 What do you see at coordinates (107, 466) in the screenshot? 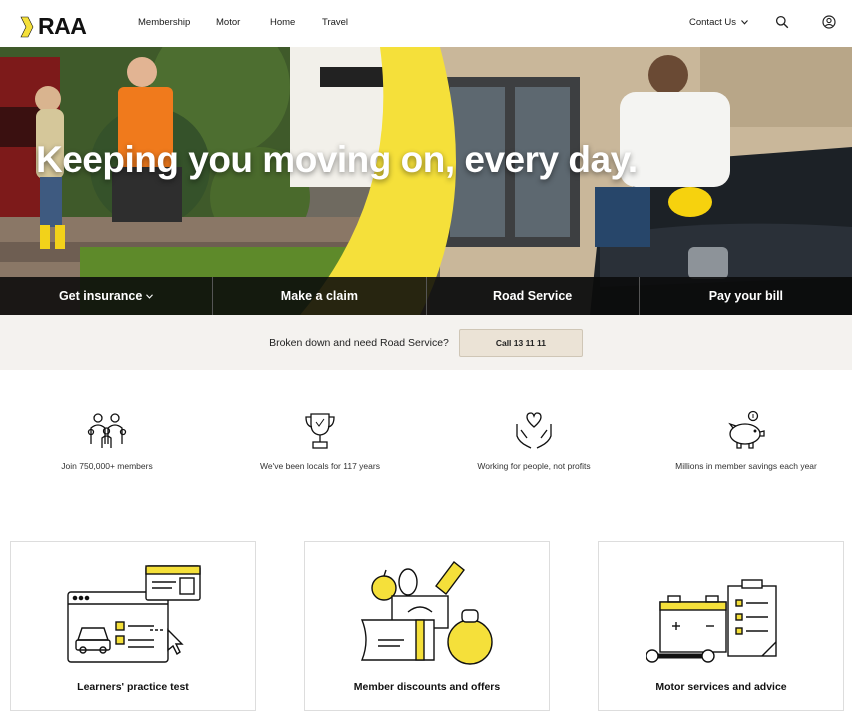
I see `stat-label: Join 750,000+ members` at bounding box center [107, 466].